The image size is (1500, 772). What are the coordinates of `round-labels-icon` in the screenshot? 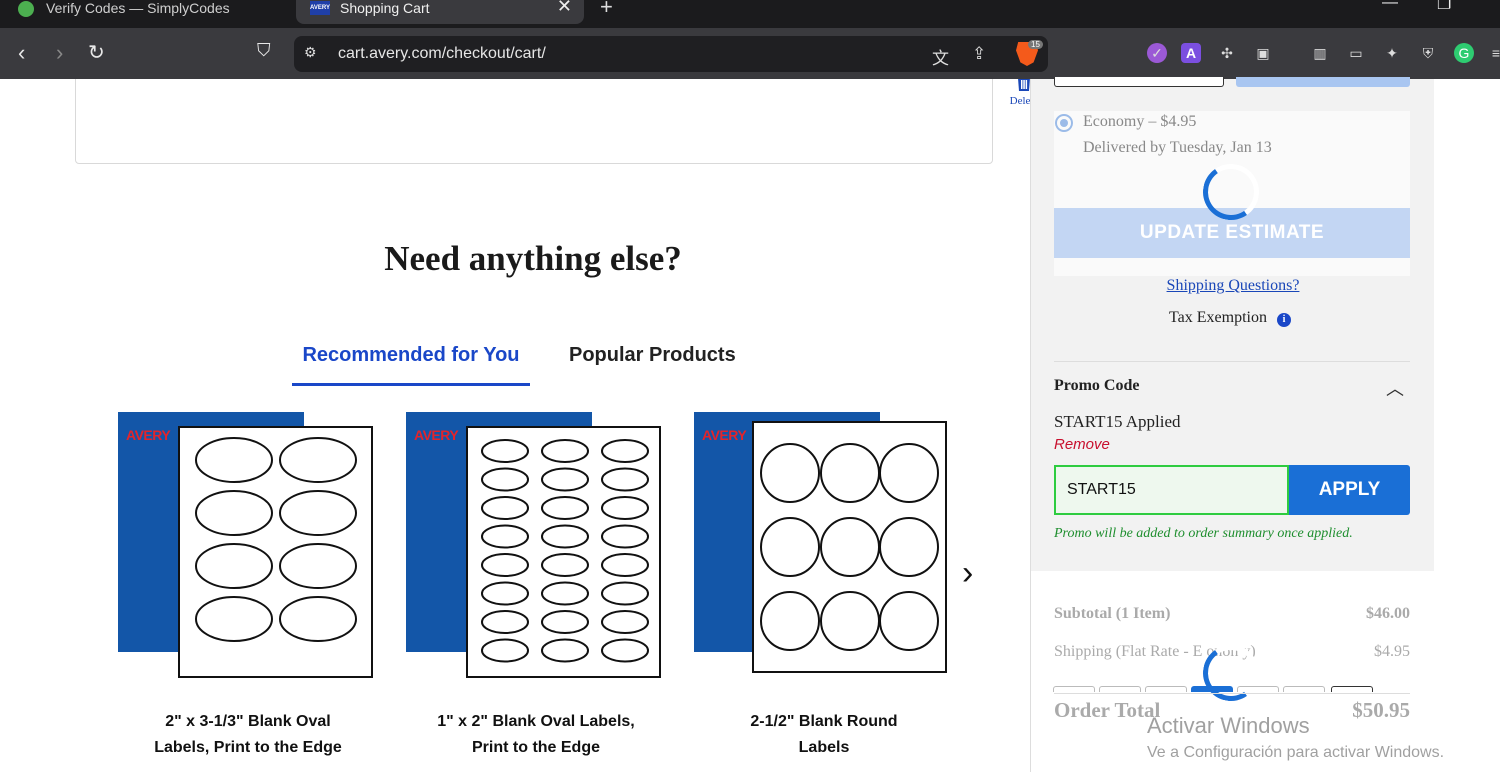 It's located at (849, 547).